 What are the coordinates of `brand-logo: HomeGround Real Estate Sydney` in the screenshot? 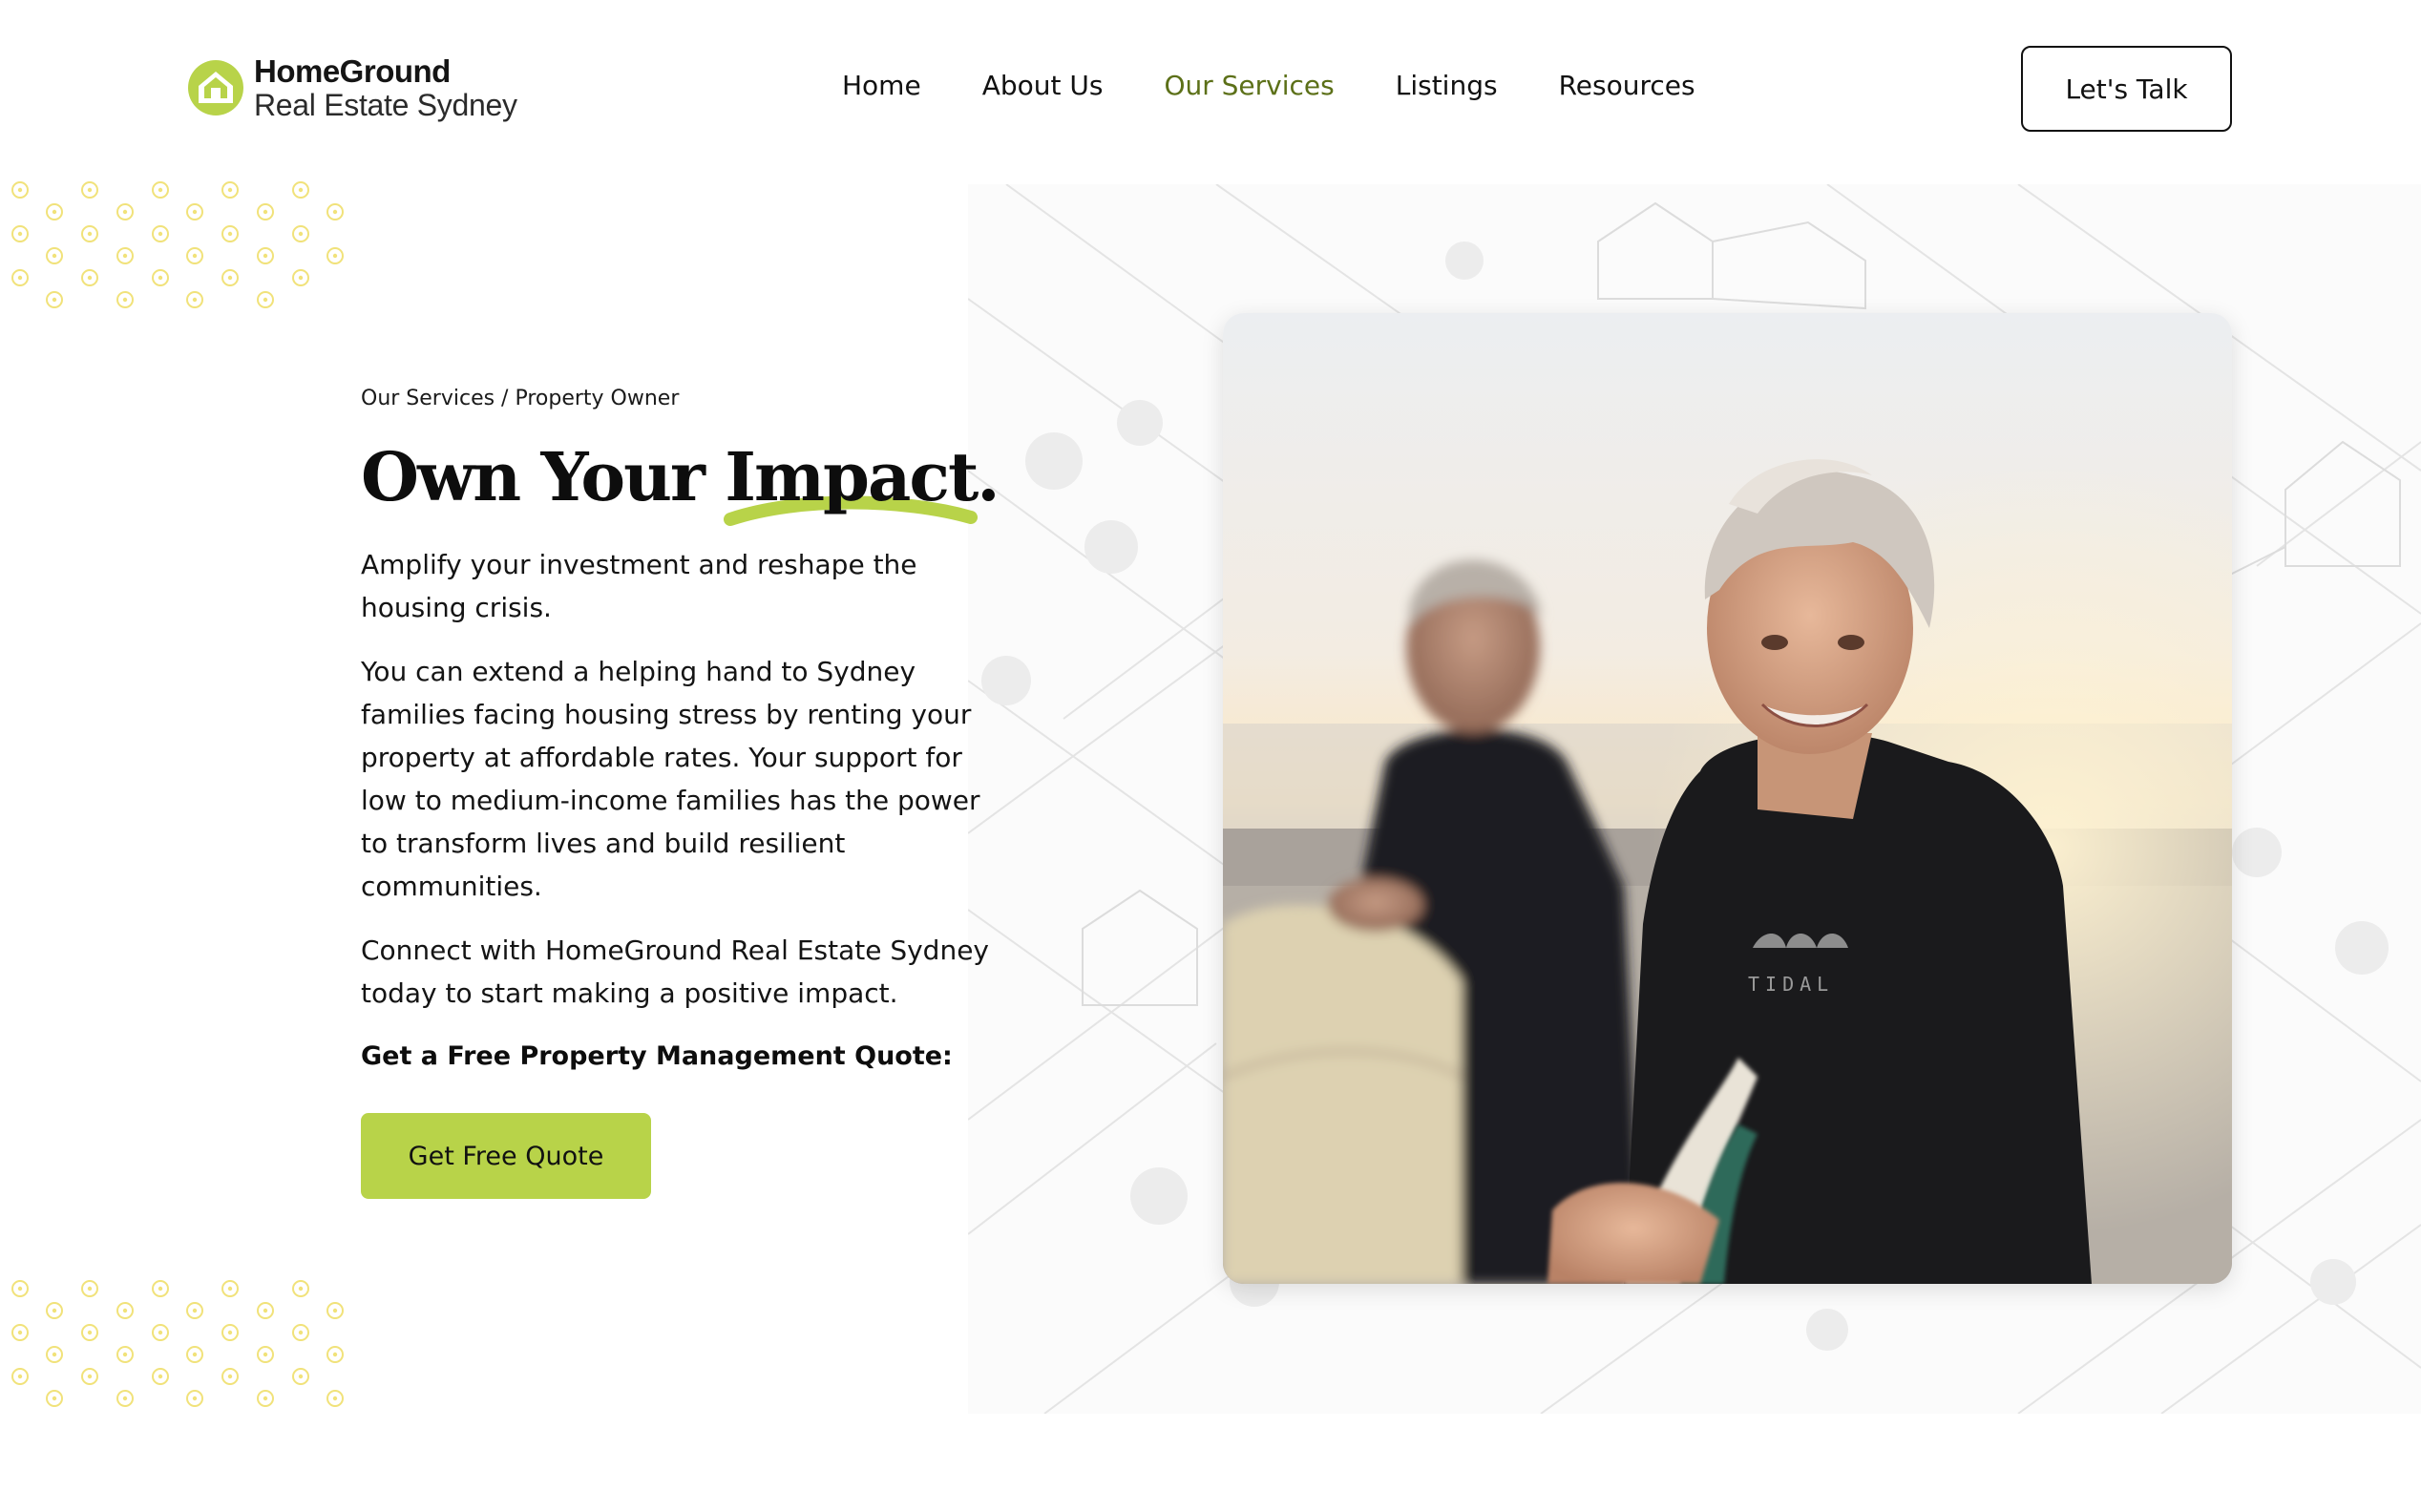 It's located at (352, 88).